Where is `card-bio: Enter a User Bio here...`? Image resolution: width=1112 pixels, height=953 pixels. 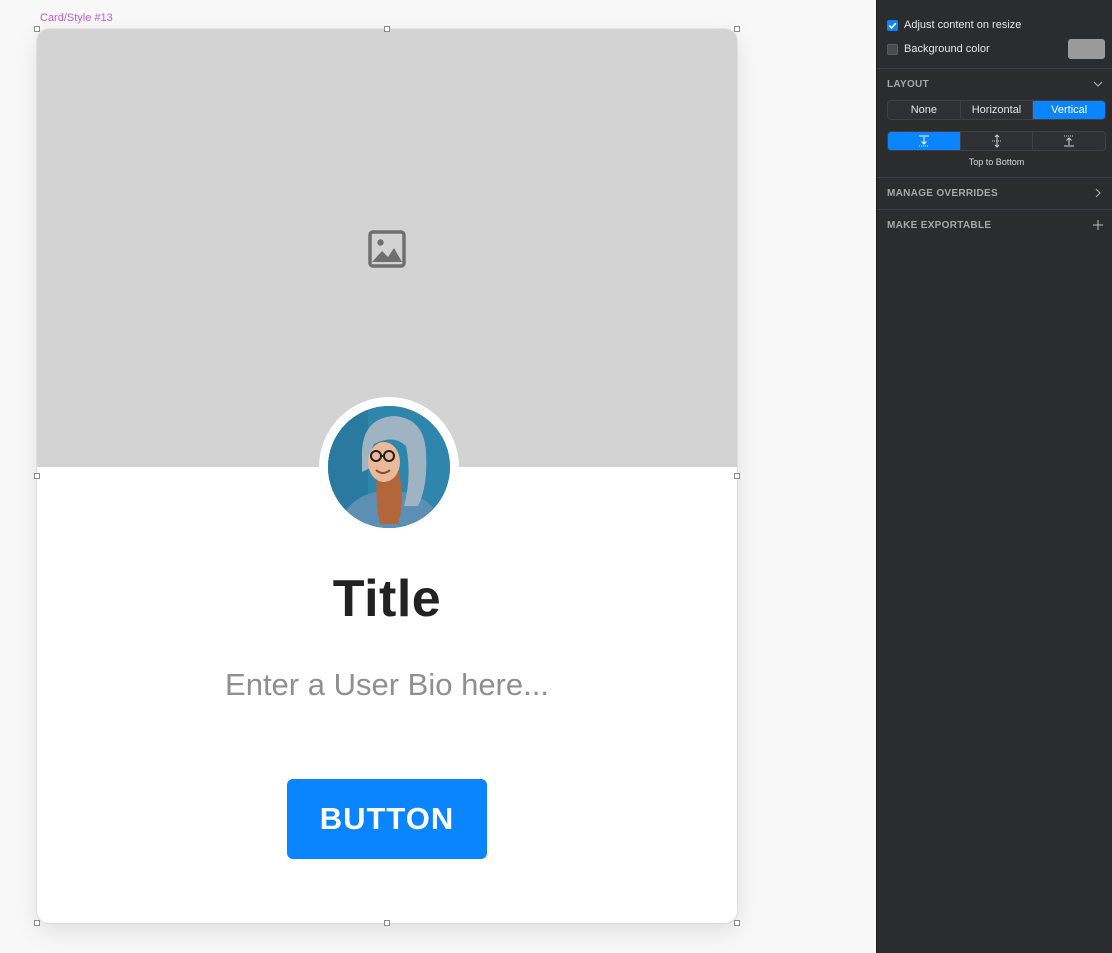
card-bio: Enter a User Bio here... is located at coordinates (387, 685).